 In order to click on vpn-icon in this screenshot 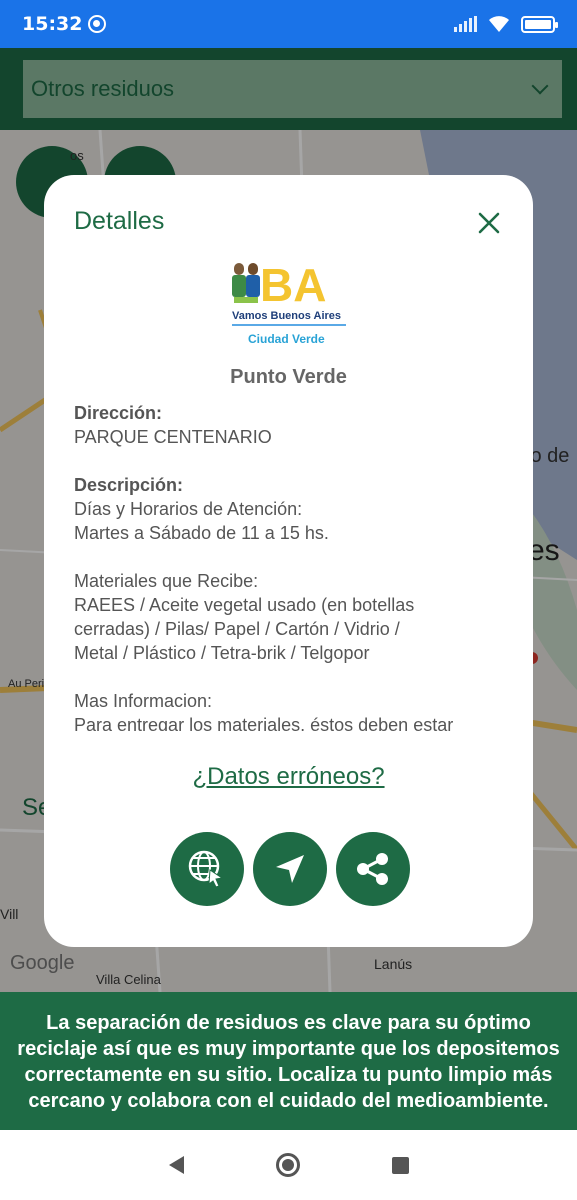, I will do `click(97, 24)`.